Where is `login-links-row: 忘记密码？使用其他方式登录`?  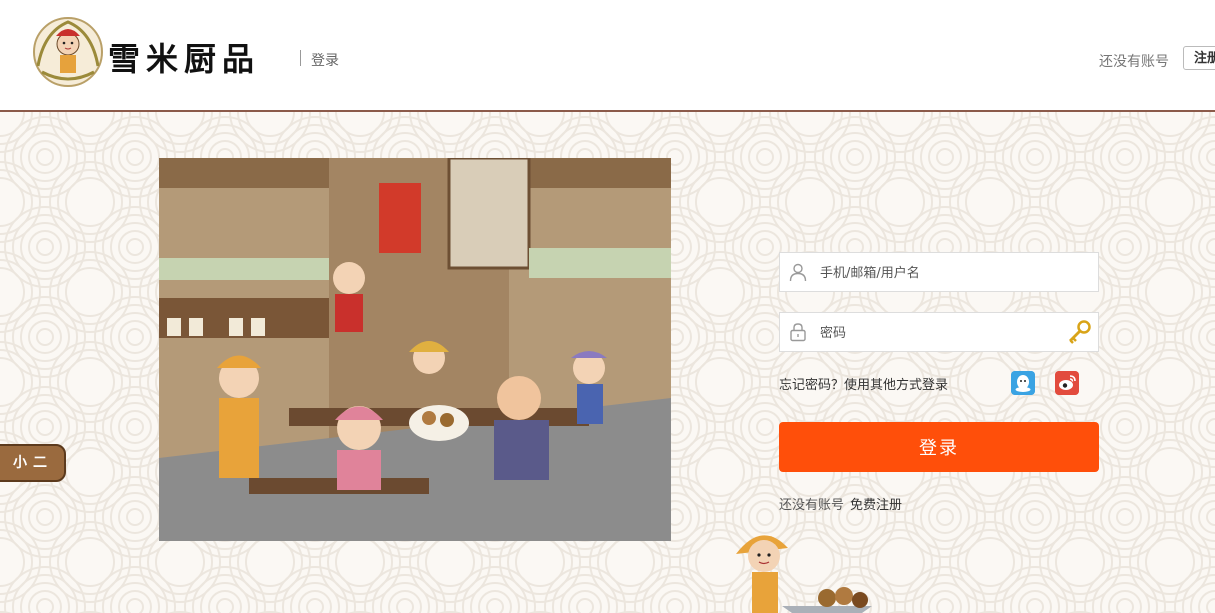
login-links-row: 忘记密码？使用其他方式登录 is located at coordinates (863, 383).